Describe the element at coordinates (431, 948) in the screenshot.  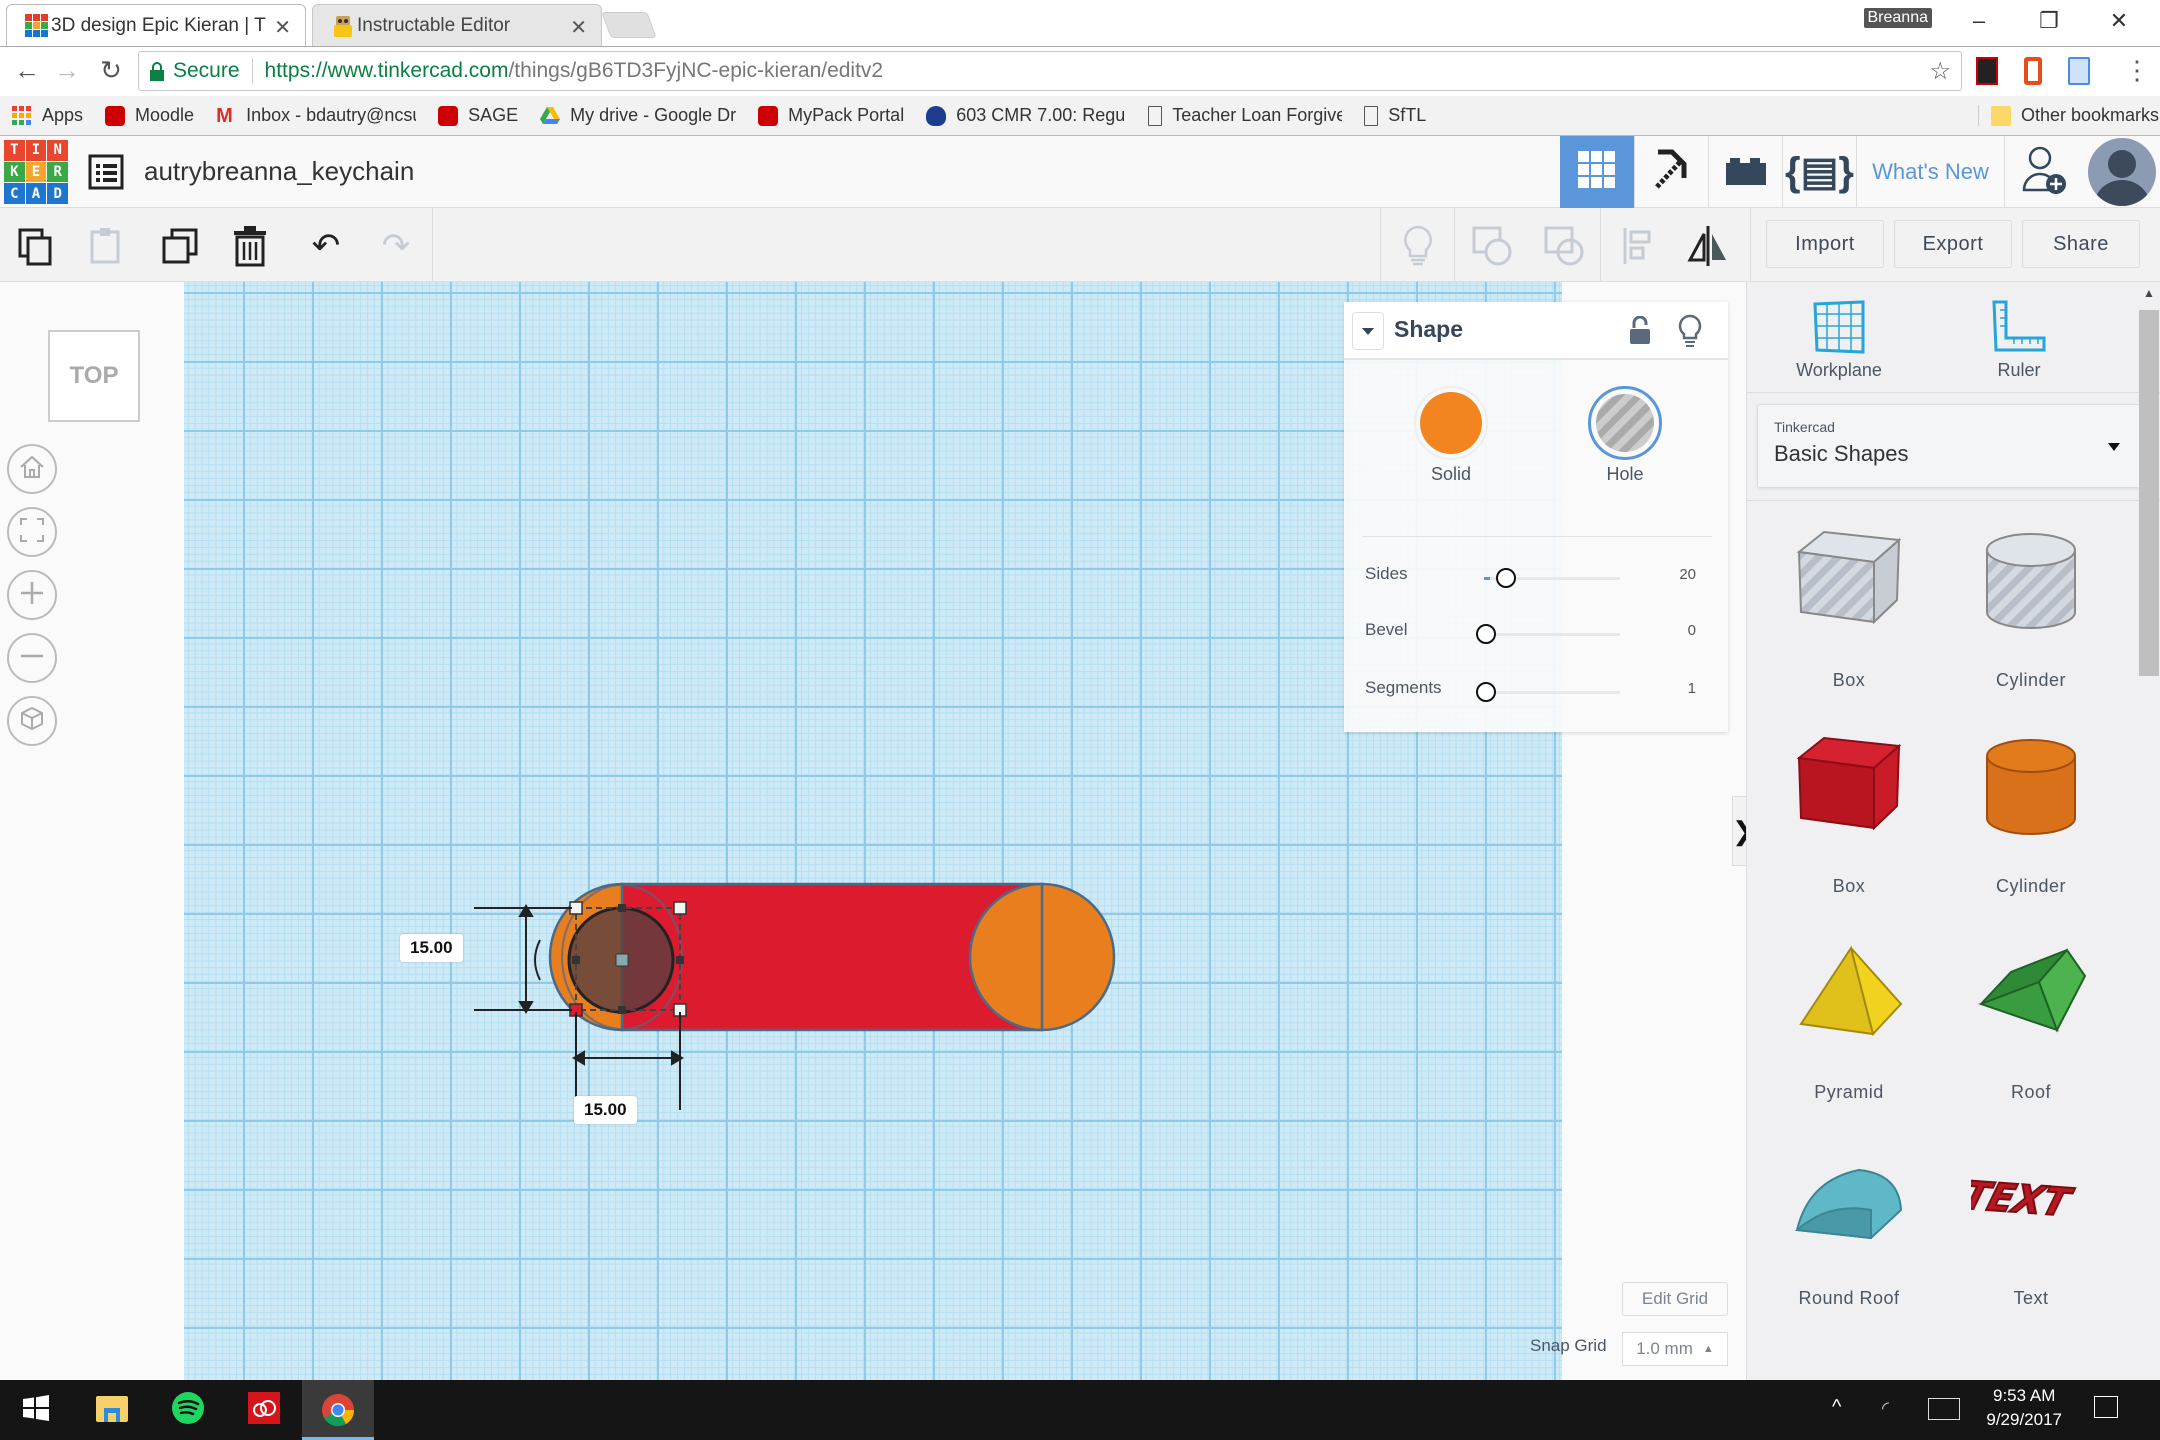
I see `width-dimension-input: 15.00` at that location.